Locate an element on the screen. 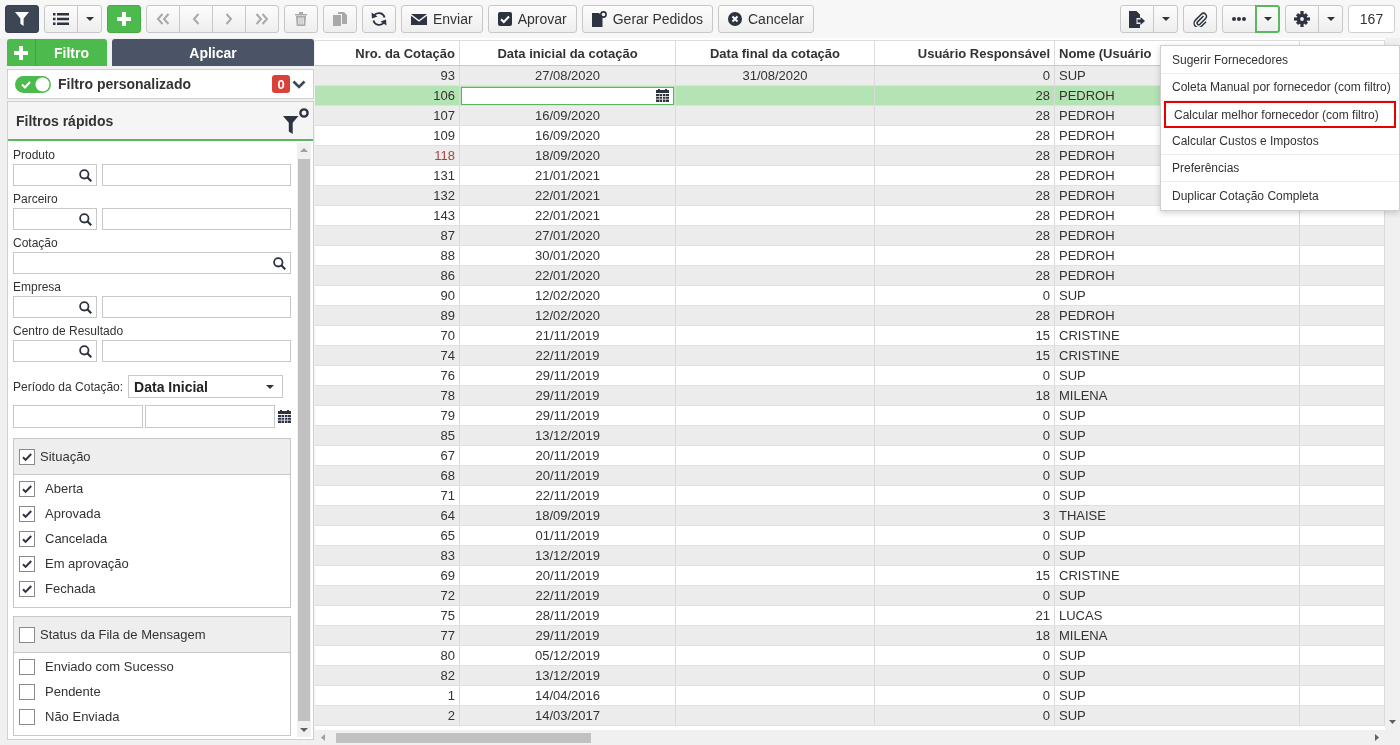 Image resolution: width=1400 pixels, height=745 pixels. menu-item: Coleta Manual por fornecedor (com filtro) is located at coordinates (1280, 87).